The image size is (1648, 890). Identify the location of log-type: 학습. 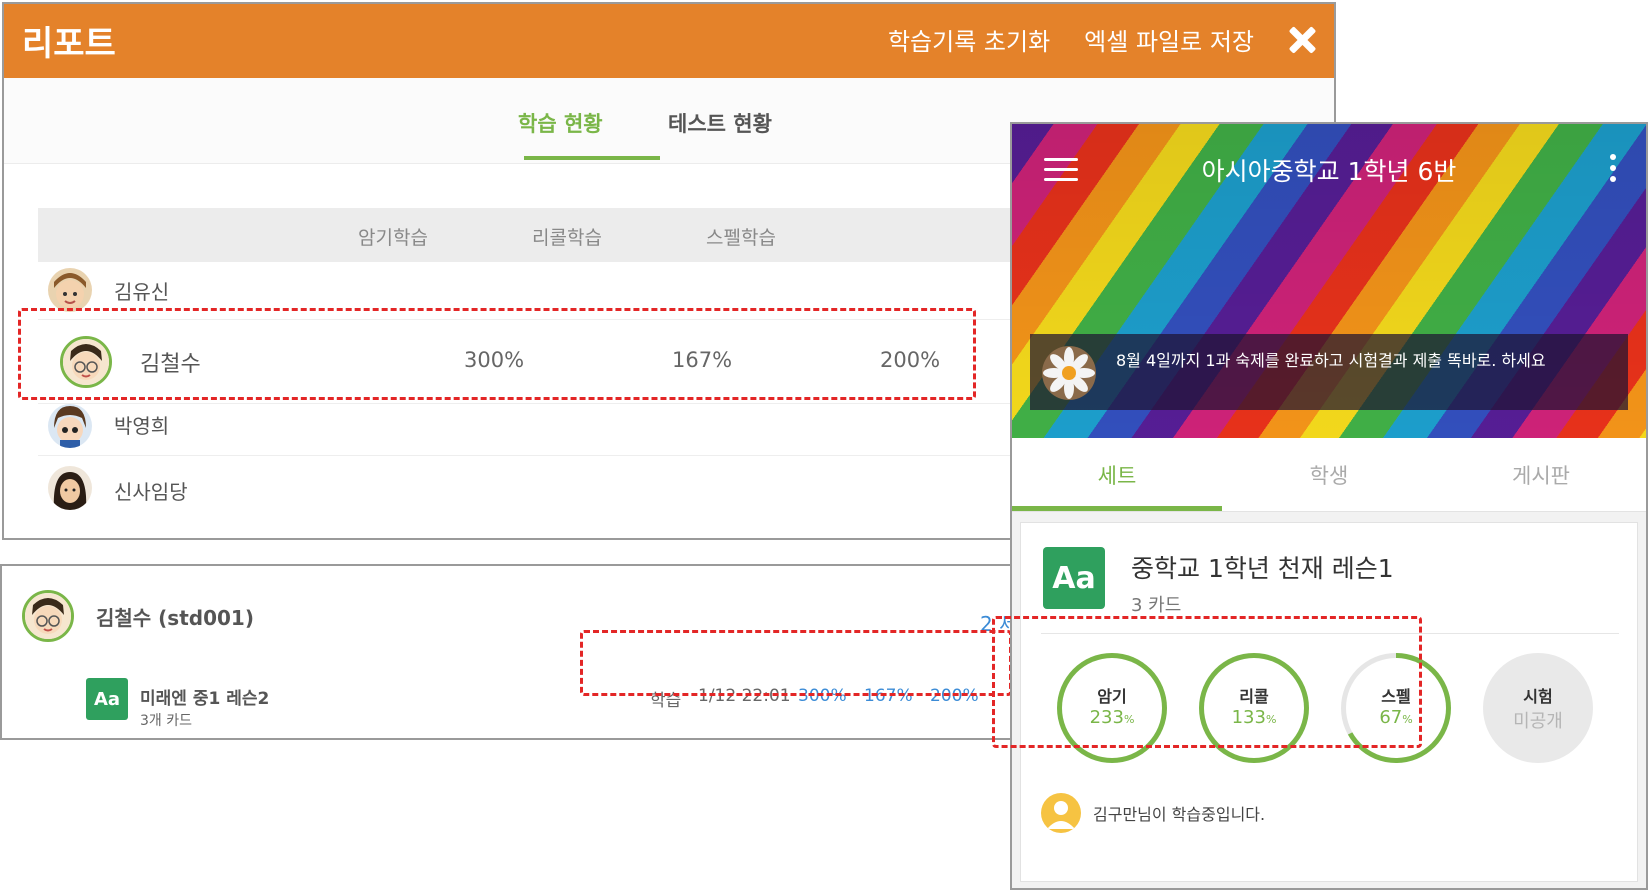
(666, 701).